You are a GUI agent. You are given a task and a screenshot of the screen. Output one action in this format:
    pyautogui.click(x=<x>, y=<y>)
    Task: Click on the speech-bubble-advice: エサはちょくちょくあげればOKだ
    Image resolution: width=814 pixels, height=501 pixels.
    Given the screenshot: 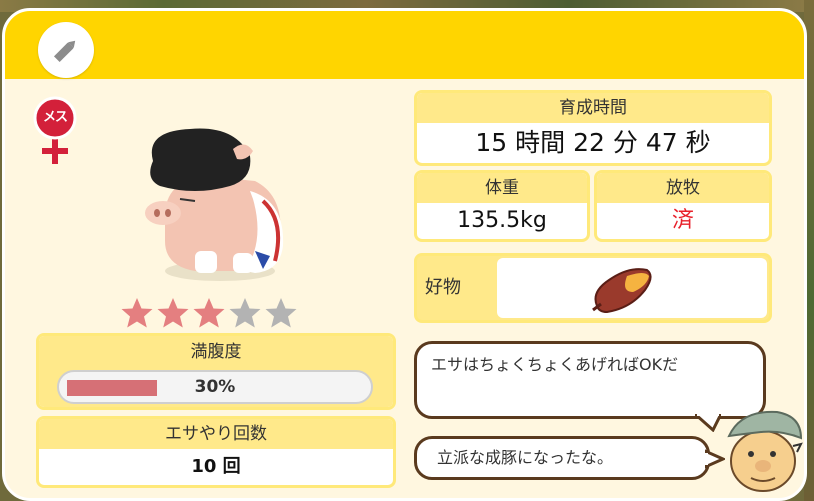 What is the action you would take?
    pyautogui.click(x=590, y=380)
    